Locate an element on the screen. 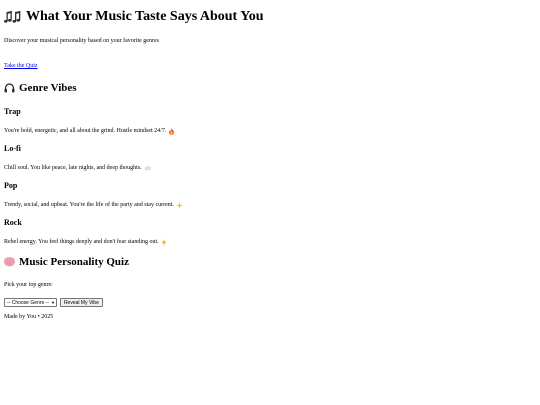 The width and height of the screenshot is (540, 405). genre-name-lofi: Lo-fi is located at coordinates (12, 148).